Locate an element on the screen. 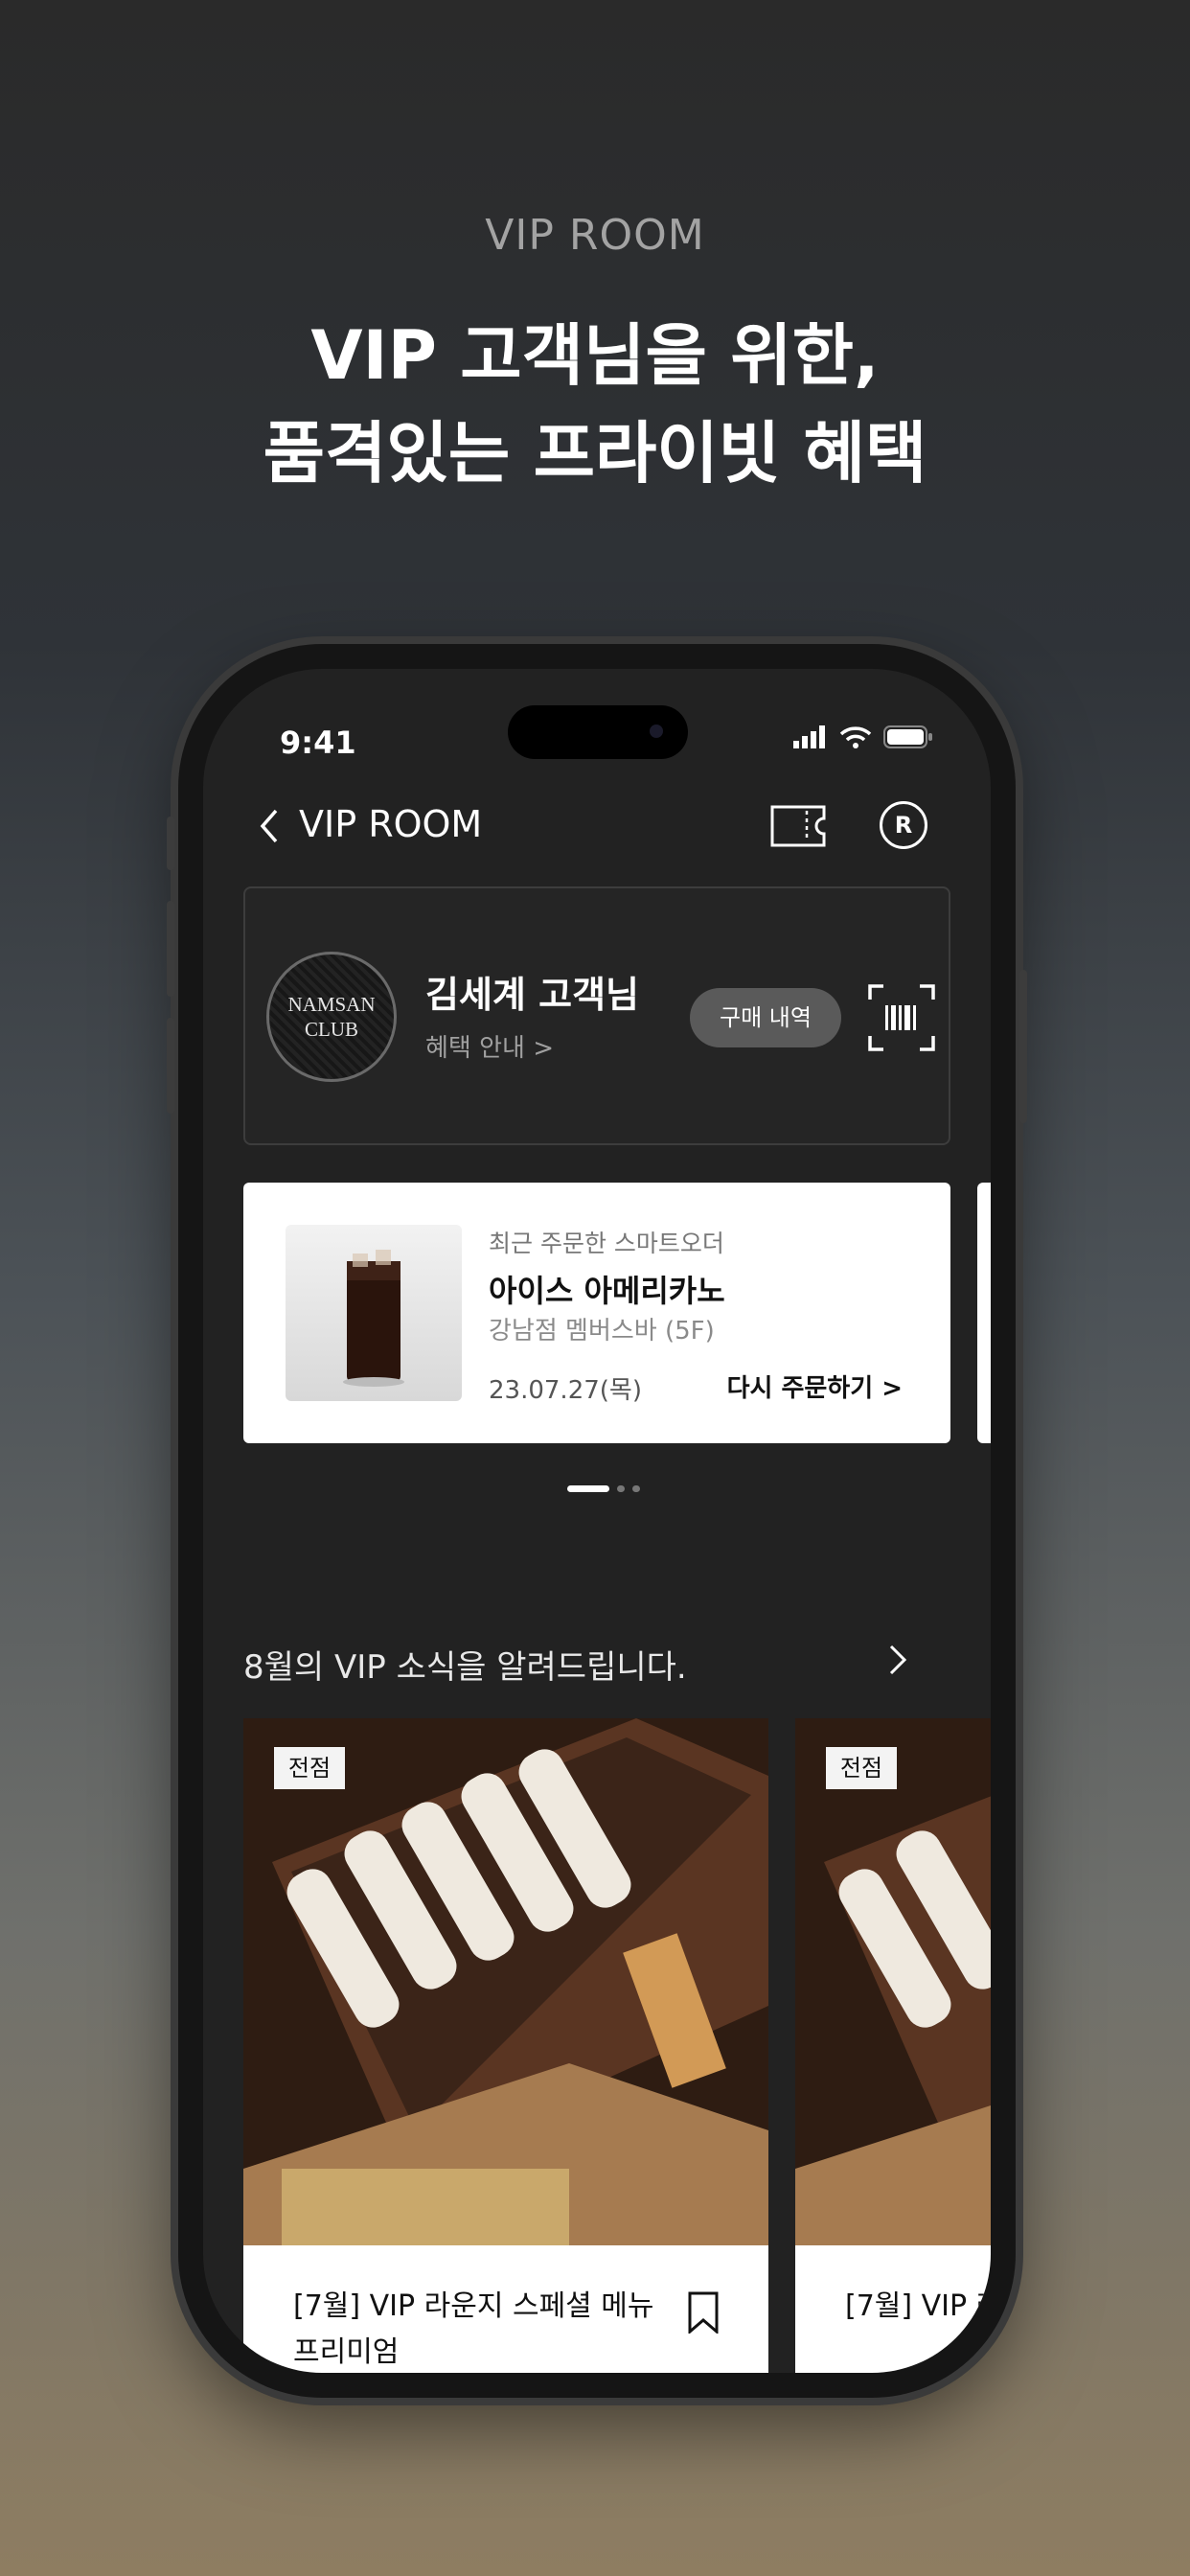 The image size is (1190, 2576). news-card: 전점 [7월] VIP 라 뉴 is located at coordinates (893, 2045).